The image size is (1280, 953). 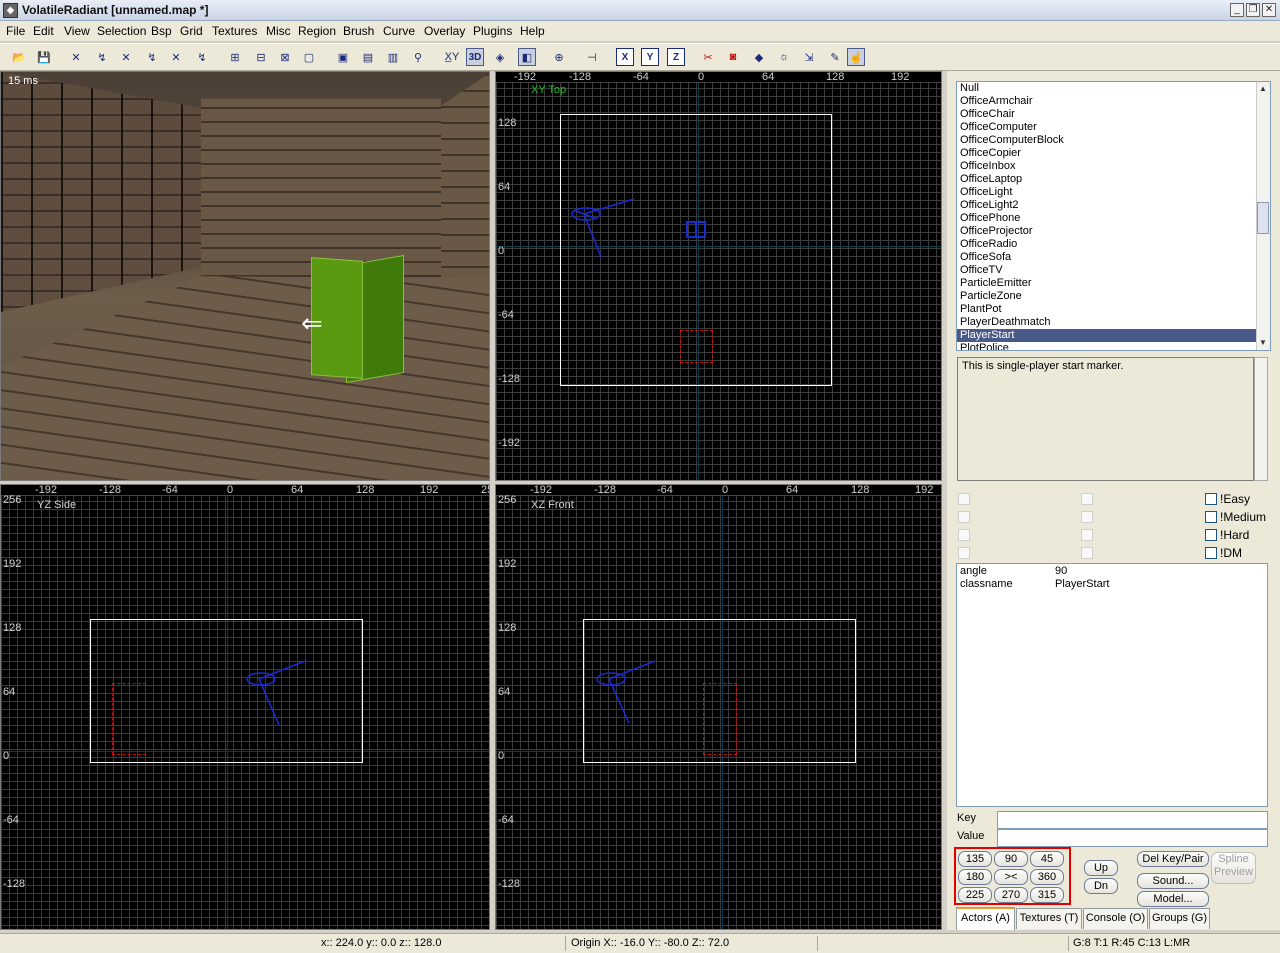 What do you see at coordinates (317, 31) in the screenshot?
I see `menu-region: Region` at bounding box center [317, 31].